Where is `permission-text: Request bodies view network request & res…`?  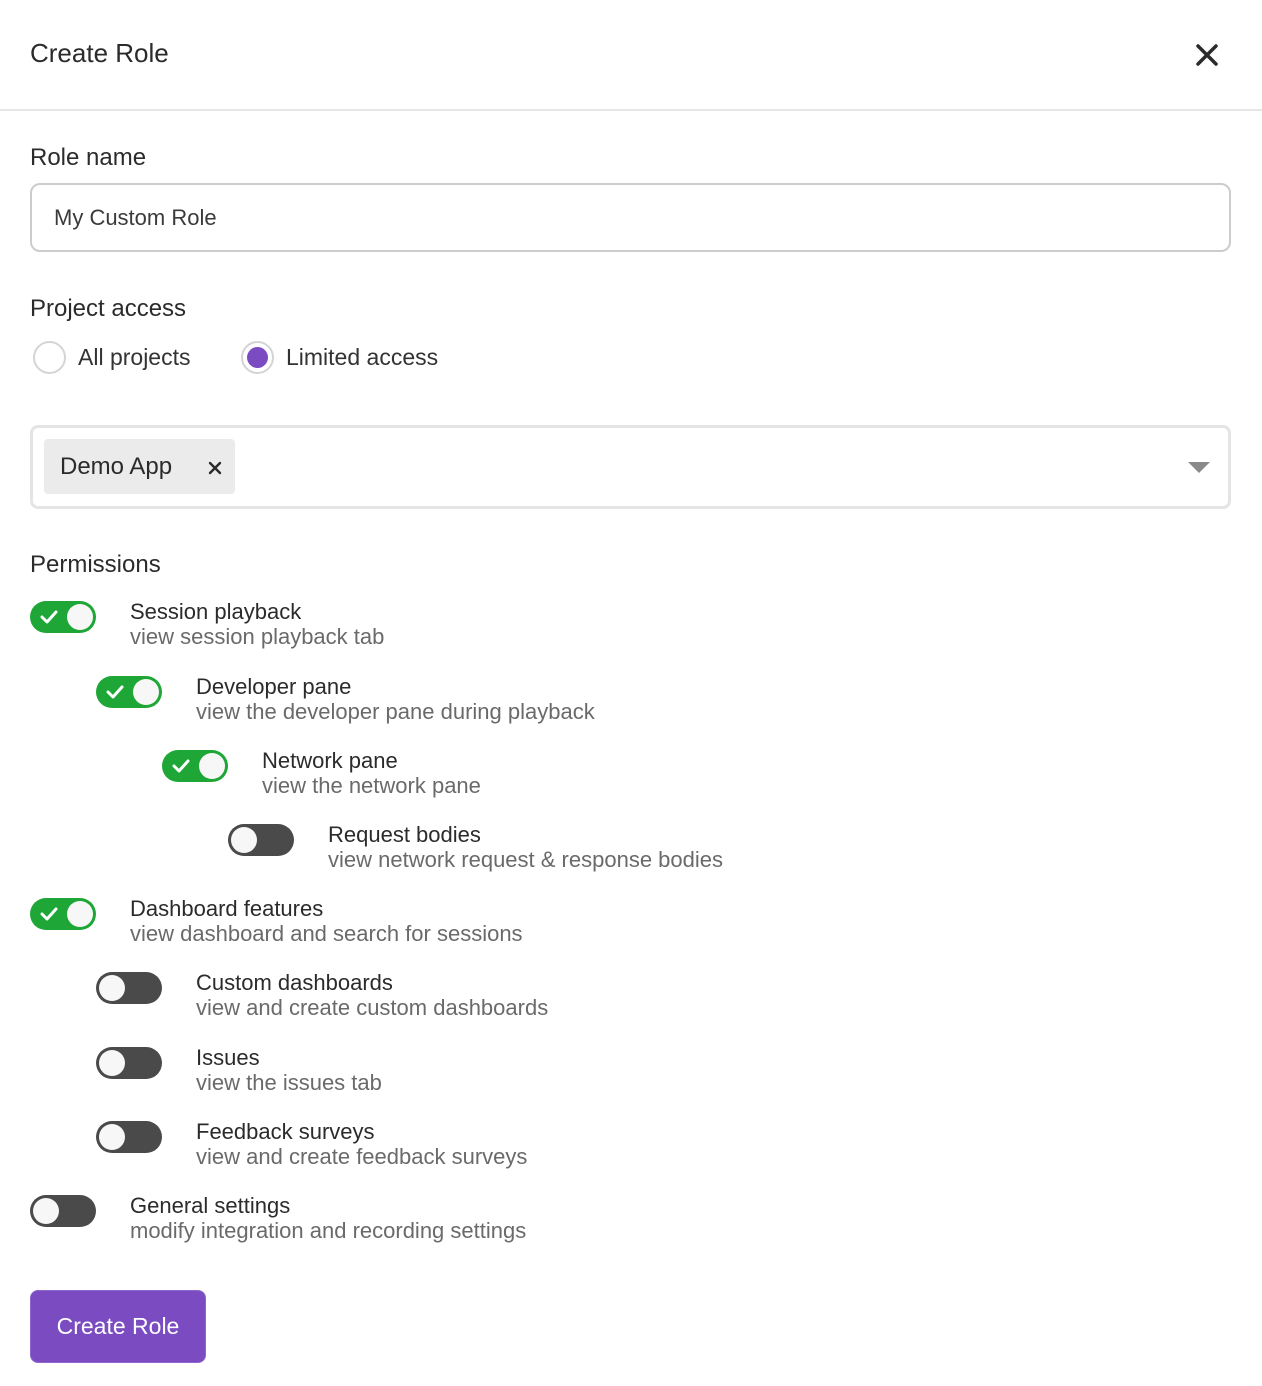 permission-text: Request bodies view network request & res… is located at coordinates (525, 847).